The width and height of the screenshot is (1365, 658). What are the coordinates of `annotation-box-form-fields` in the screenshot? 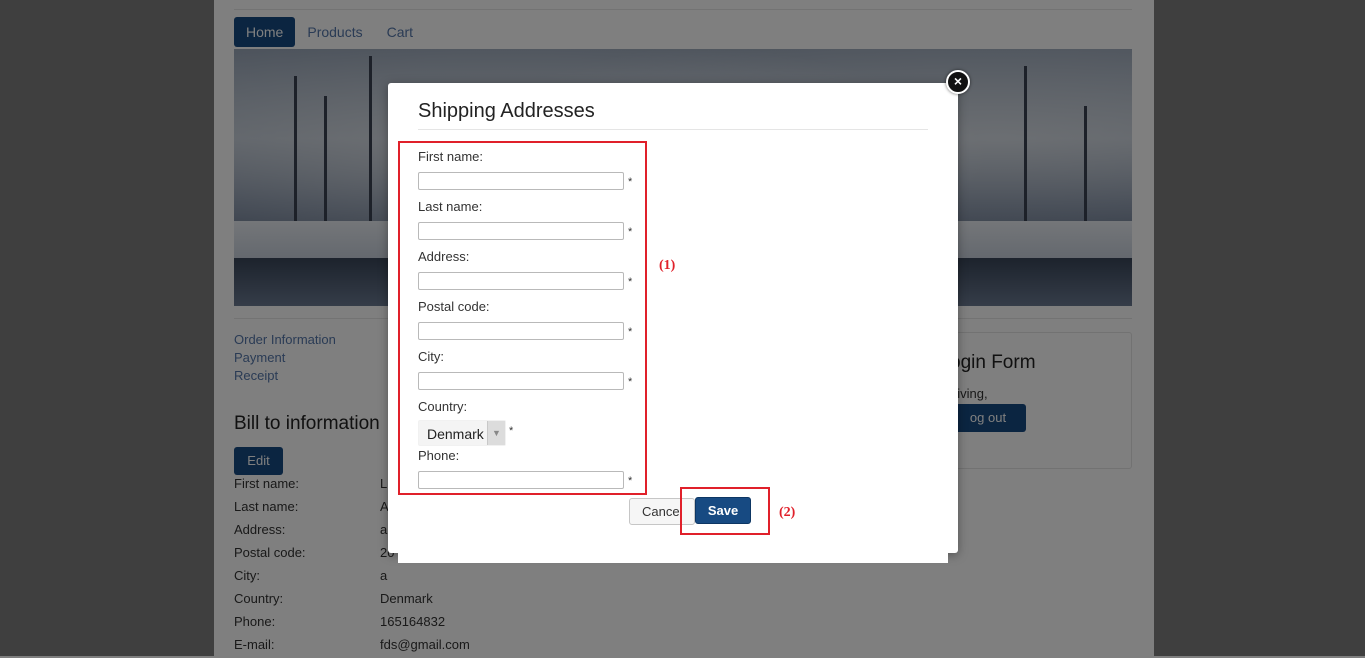 It's located at (522, 318).